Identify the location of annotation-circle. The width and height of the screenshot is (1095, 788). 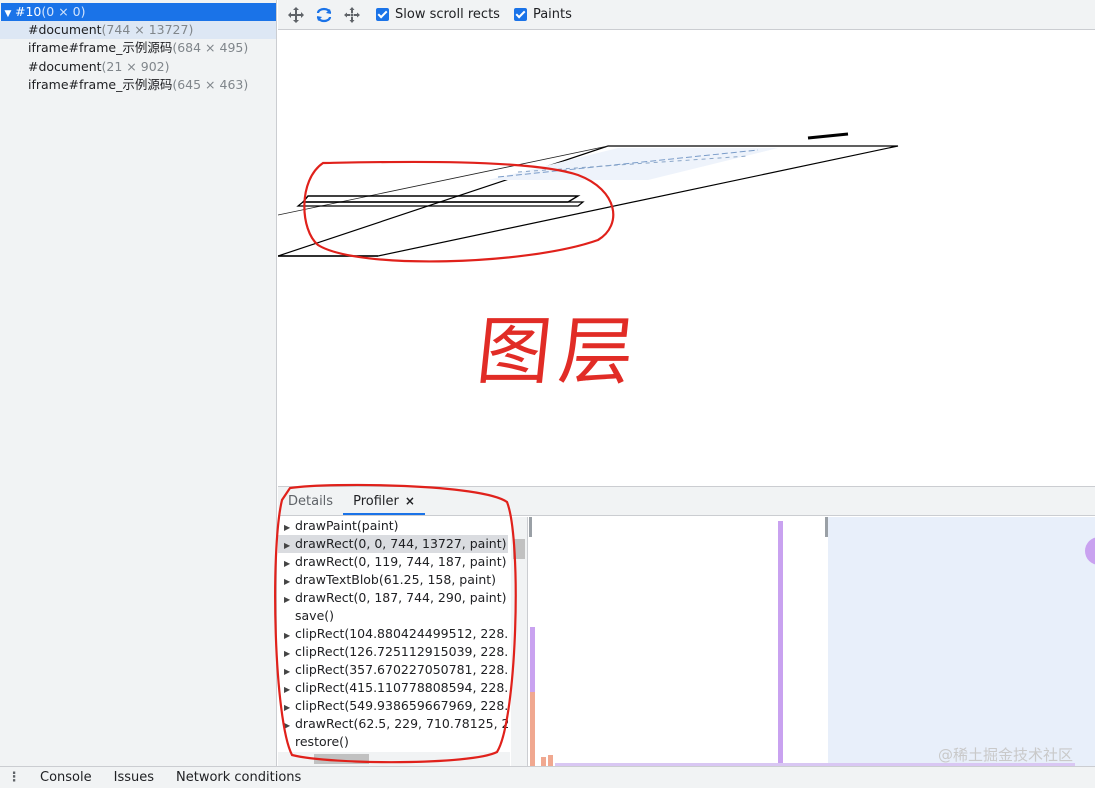
(395, 623).